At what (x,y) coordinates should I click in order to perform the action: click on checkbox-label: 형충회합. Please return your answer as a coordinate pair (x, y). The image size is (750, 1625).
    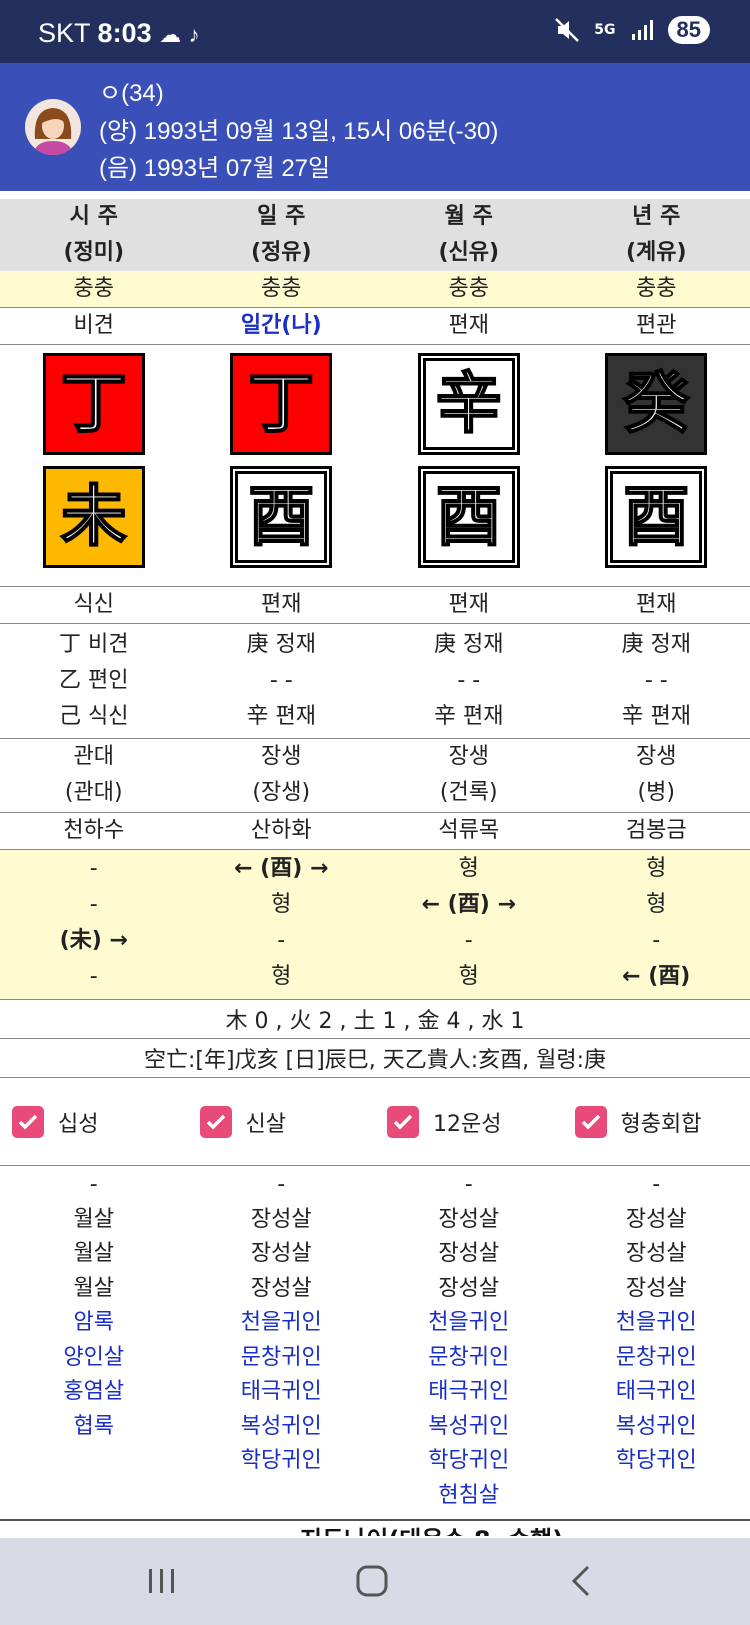
    Looking at the image, I should click on (661, 1124).